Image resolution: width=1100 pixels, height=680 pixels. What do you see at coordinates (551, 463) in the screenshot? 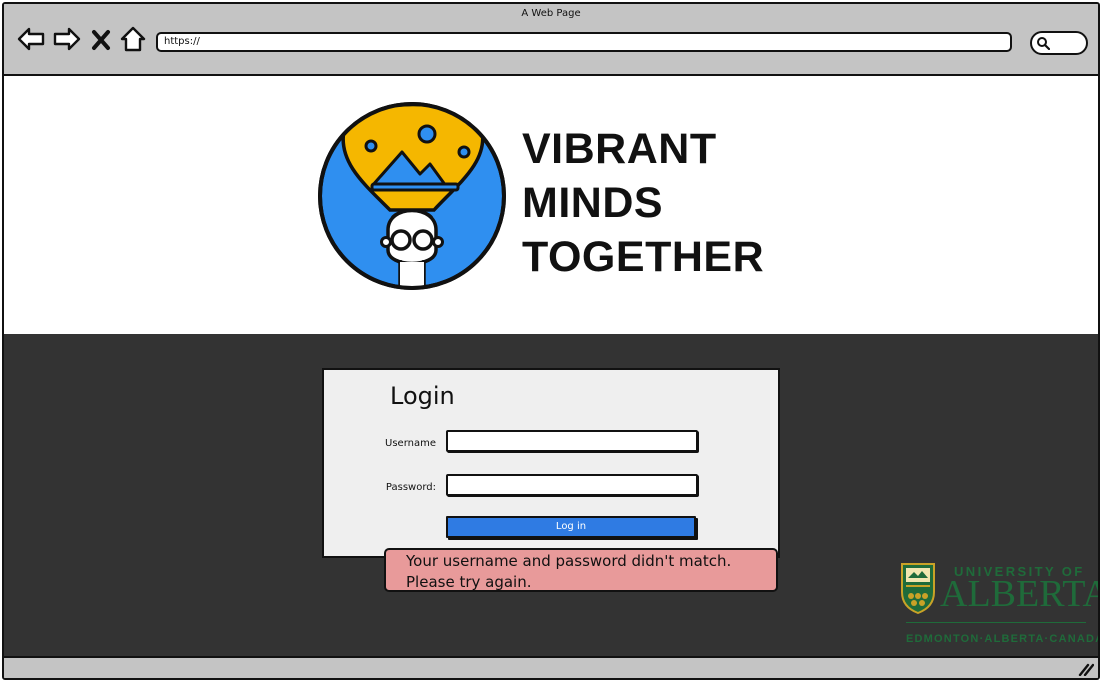
I see `login-form: Login Username Password: Log in` at bounding box center [551, 463].